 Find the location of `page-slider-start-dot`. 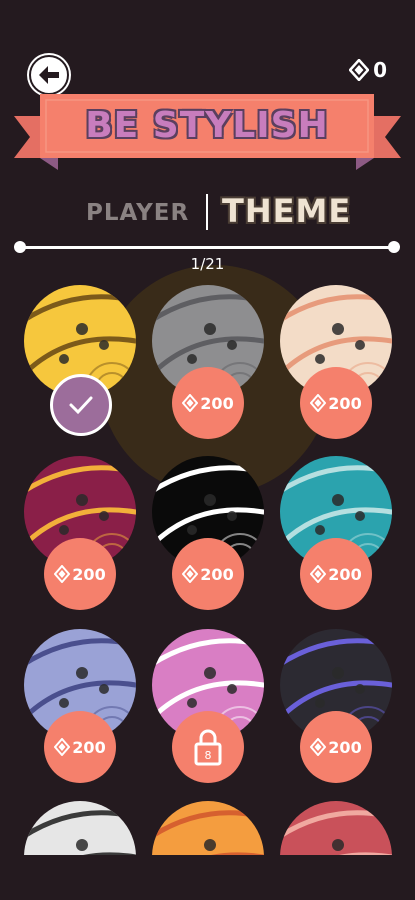

page-slider-start-dot is located at coordinates (20, 247).